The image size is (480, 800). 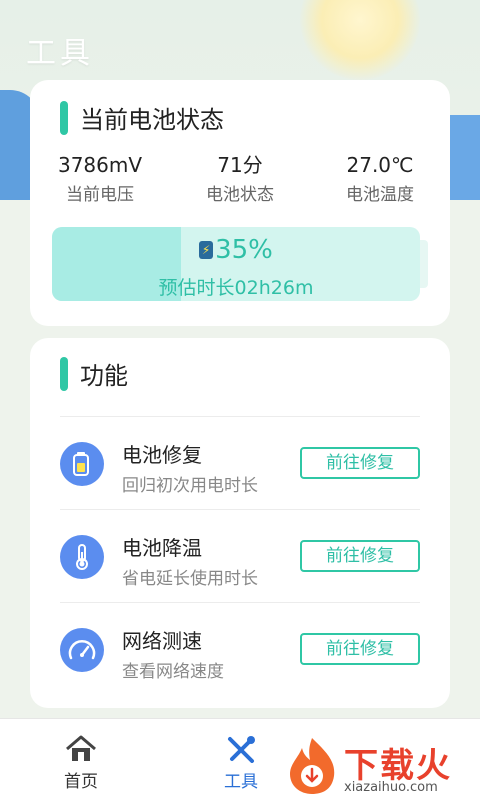 I want to click on battery-icon, so click(x=82, y=464).